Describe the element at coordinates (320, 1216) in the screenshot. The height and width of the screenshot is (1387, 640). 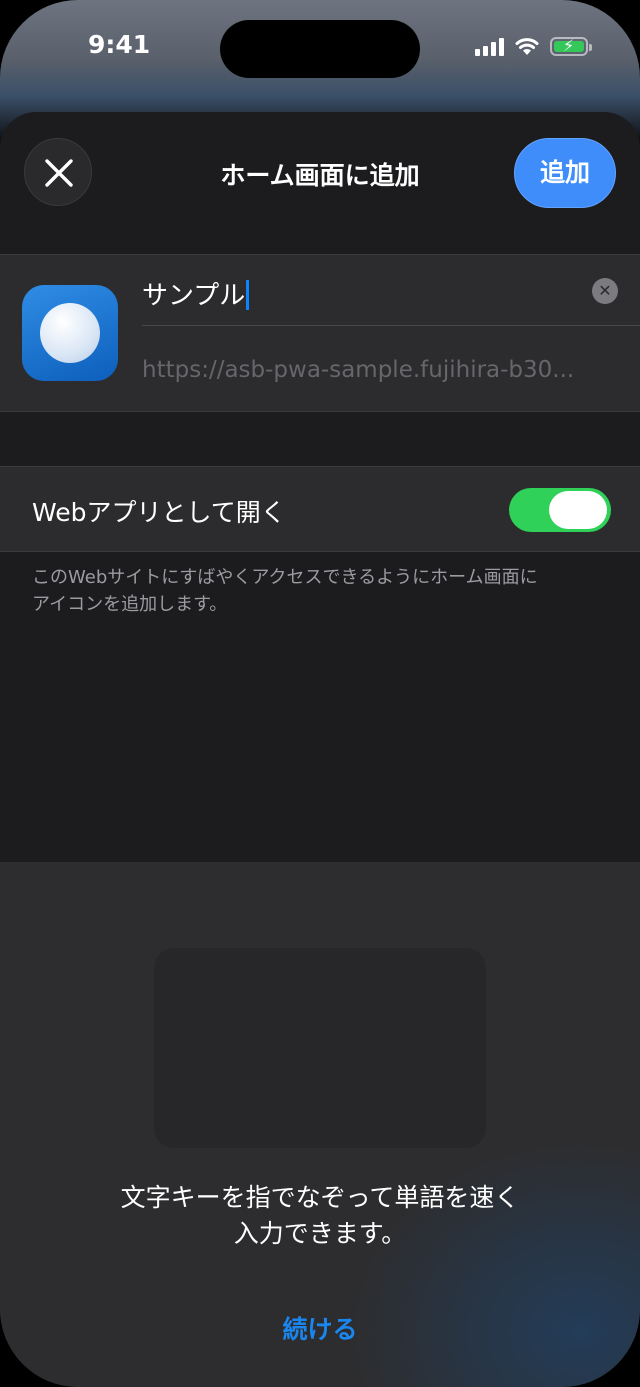
I see `tutorial-text: 文字キーを指でなぞって単語を速く 入力できます。` at that location.